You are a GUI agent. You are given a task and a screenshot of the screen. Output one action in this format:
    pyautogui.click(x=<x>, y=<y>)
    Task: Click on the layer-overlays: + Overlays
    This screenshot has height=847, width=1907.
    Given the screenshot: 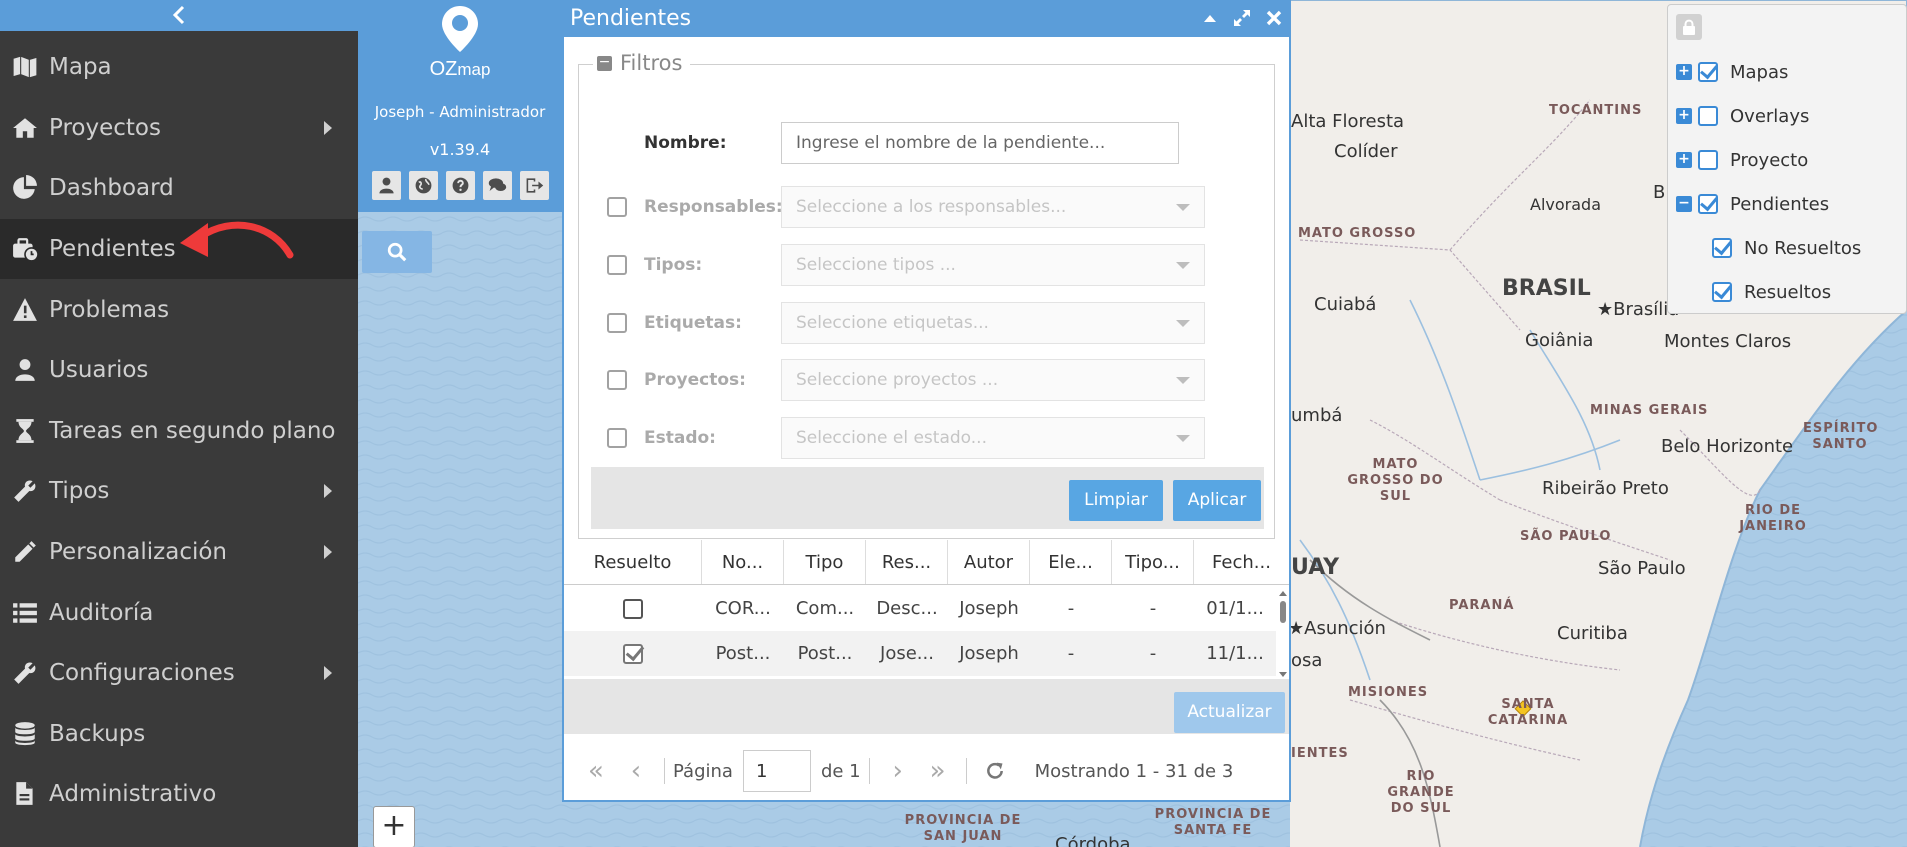 What is the action you would take?
    pyautogui.click(x=1742, y=116)
    